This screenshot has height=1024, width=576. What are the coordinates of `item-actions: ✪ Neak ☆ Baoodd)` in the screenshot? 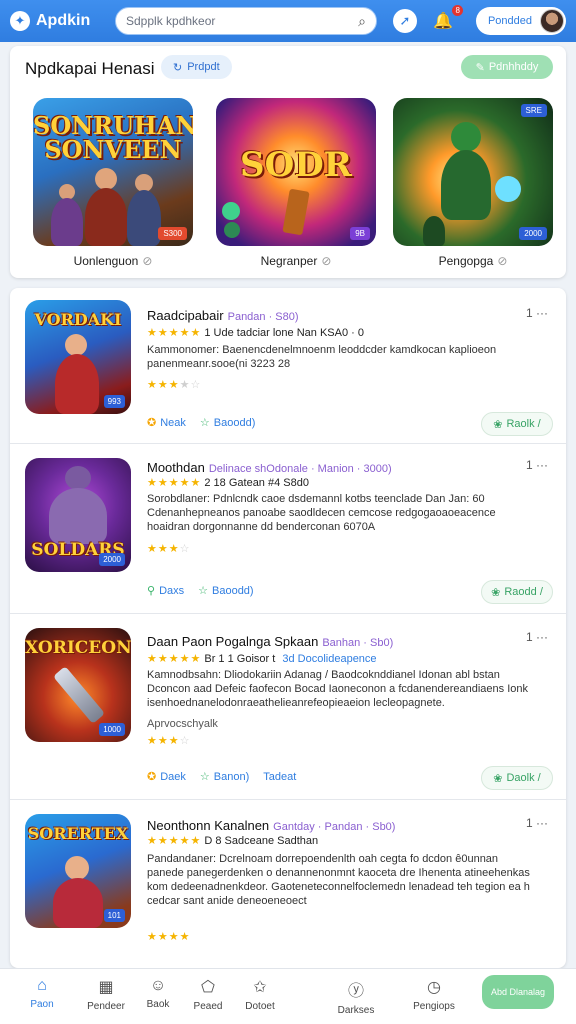 It's located at (201, 423).